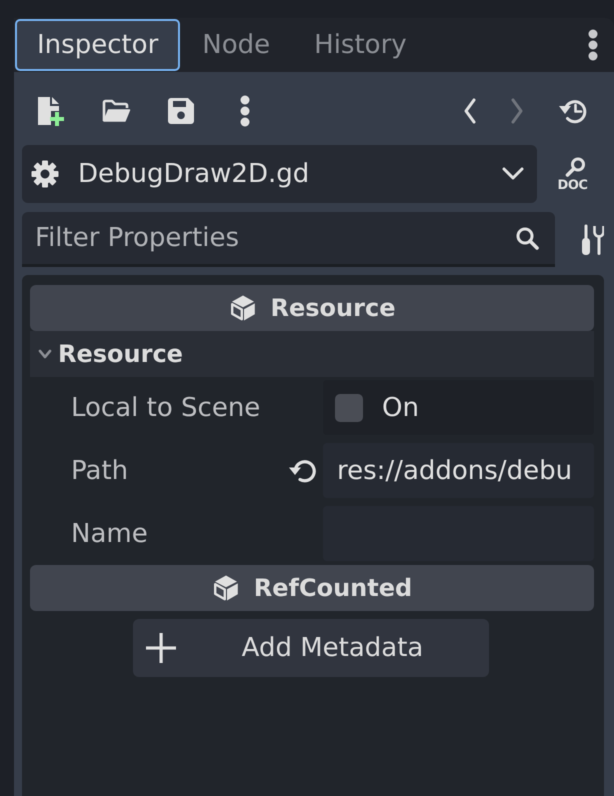  Describe the element at coordinates (349, 408) in the screenshot. I see `checkbox` at that location.